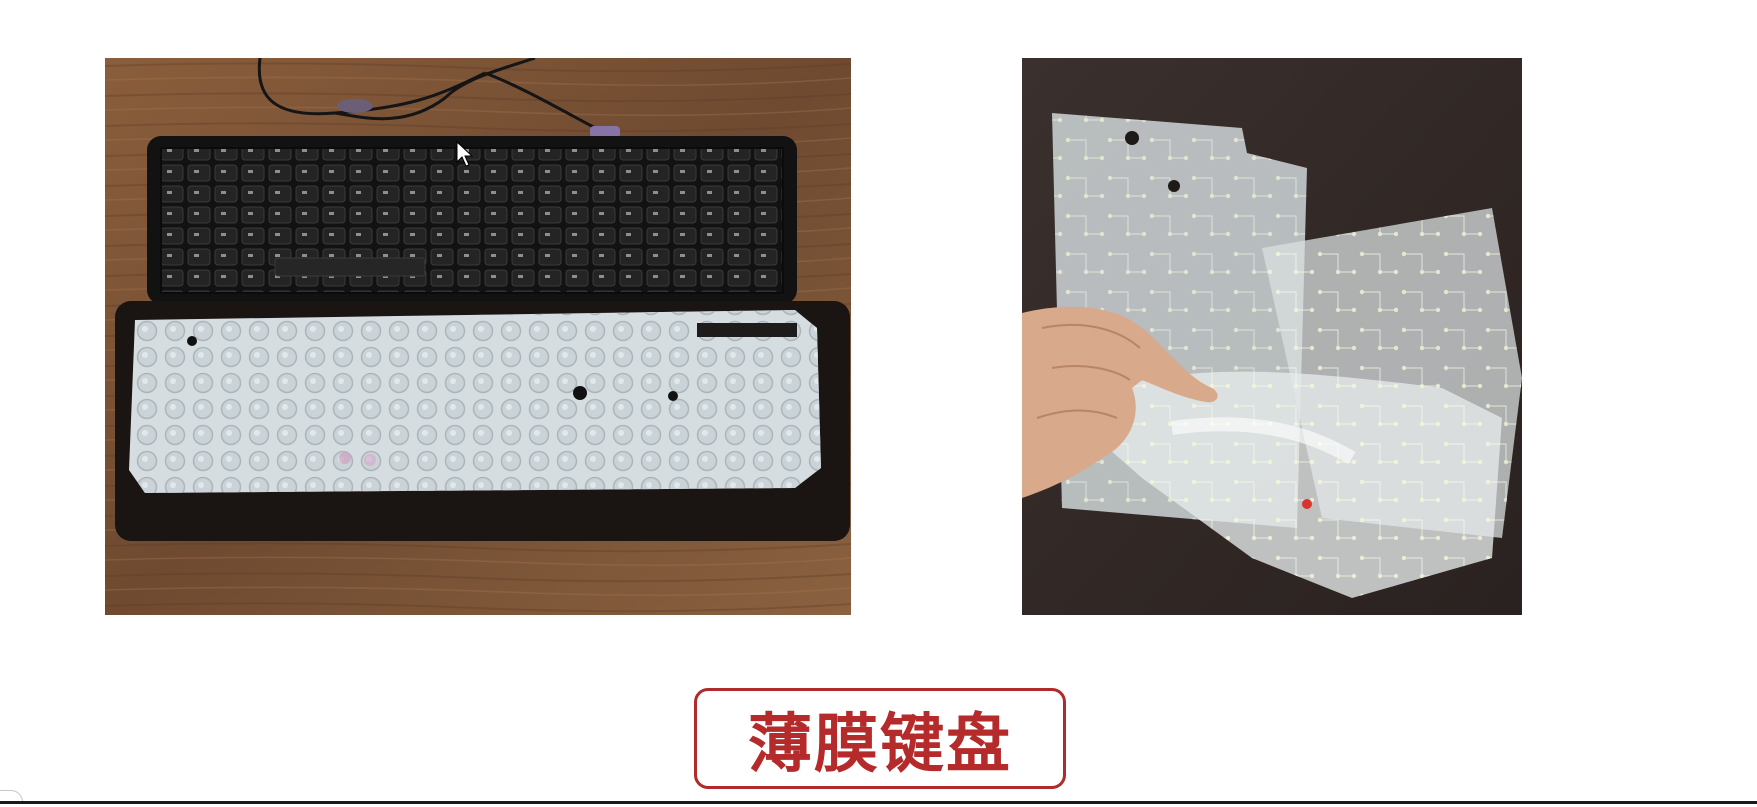  I want to click on caption-title: 薄膜键盘, so click(880, 744).